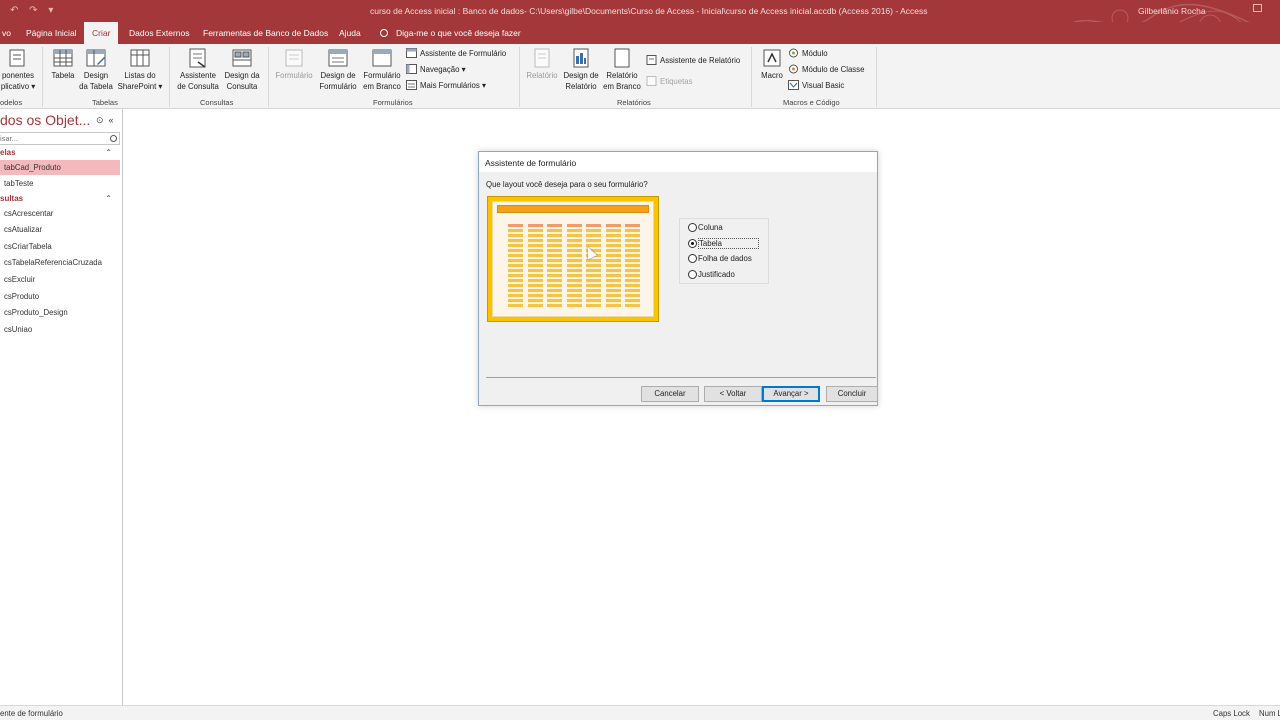  I want to click on tab-criar: Criar, so click(101, 33).